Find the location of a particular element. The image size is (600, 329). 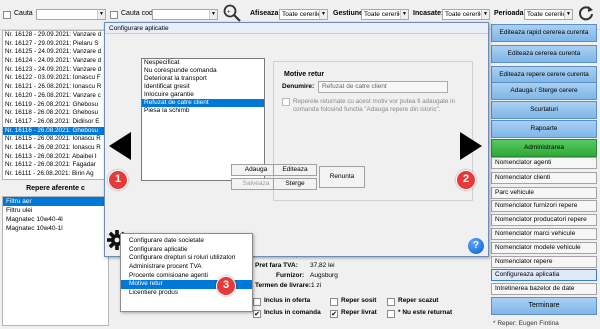

dialog-title: Configurare aplicatie is located at coordinates (296, 28).